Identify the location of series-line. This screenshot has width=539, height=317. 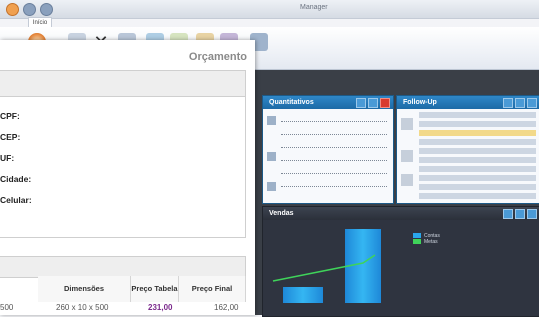
(324, 268).